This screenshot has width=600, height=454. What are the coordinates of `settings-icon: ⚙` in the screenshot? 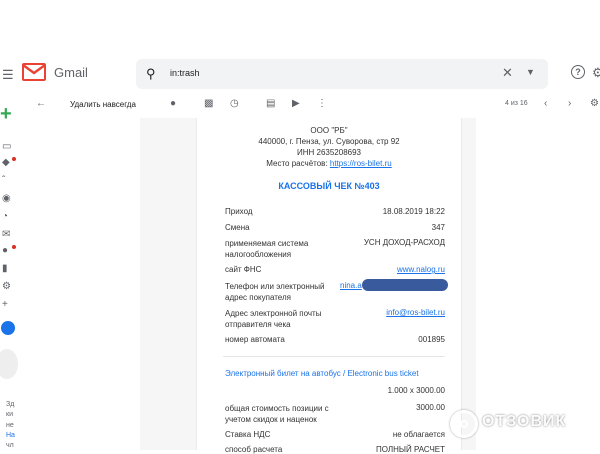 It's located at (596, 73).